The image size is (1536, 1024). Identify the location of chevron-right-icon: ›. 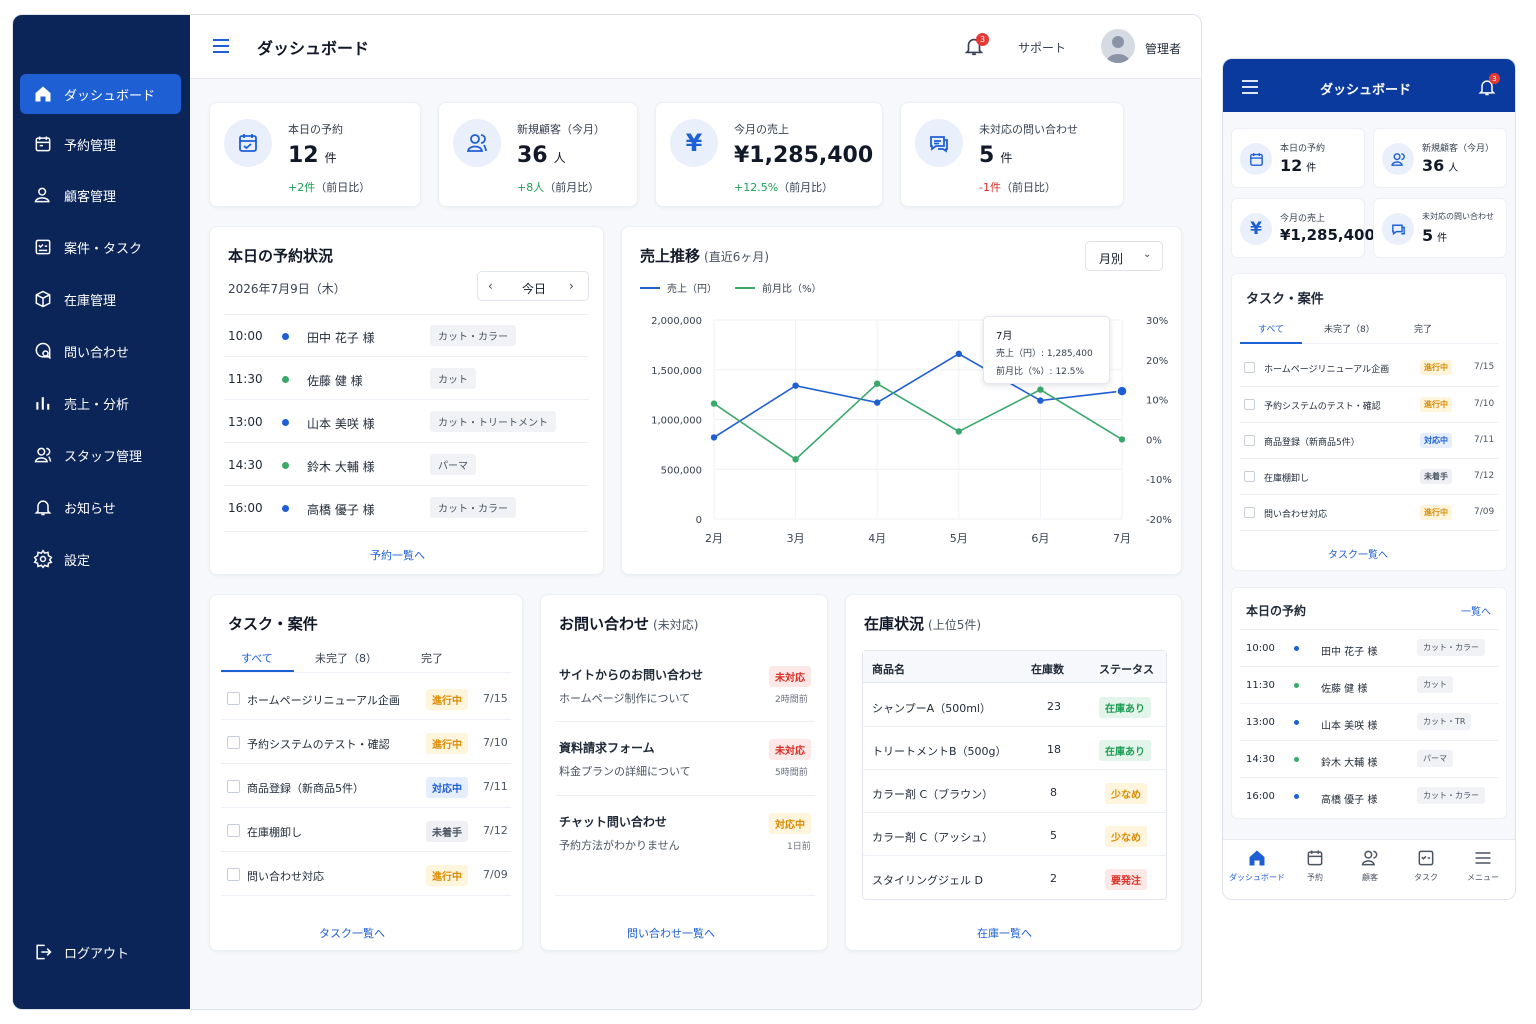
(571, 286).